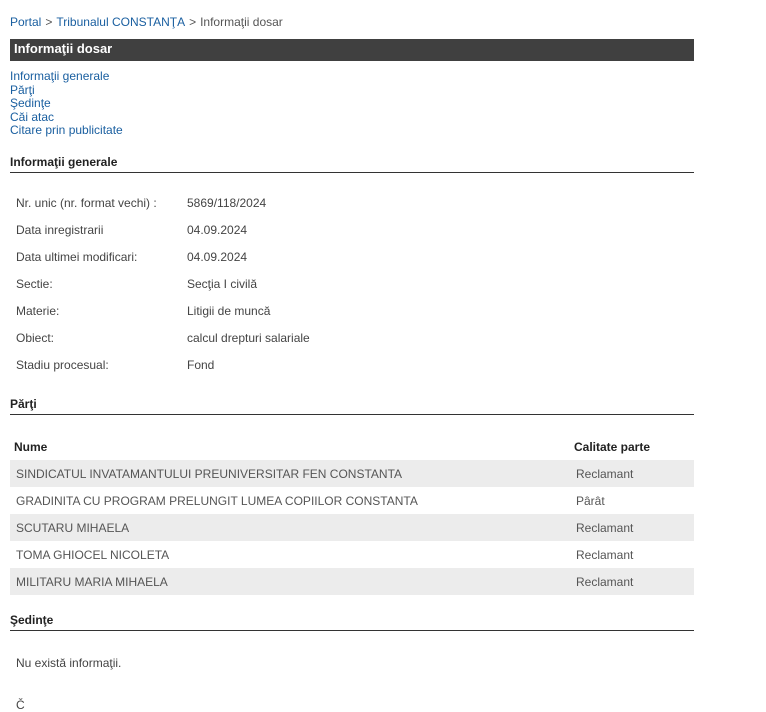 This screenshot has width=766, height=712. I want to click on info-label: Stadiu procesual:, so click(62, 365).